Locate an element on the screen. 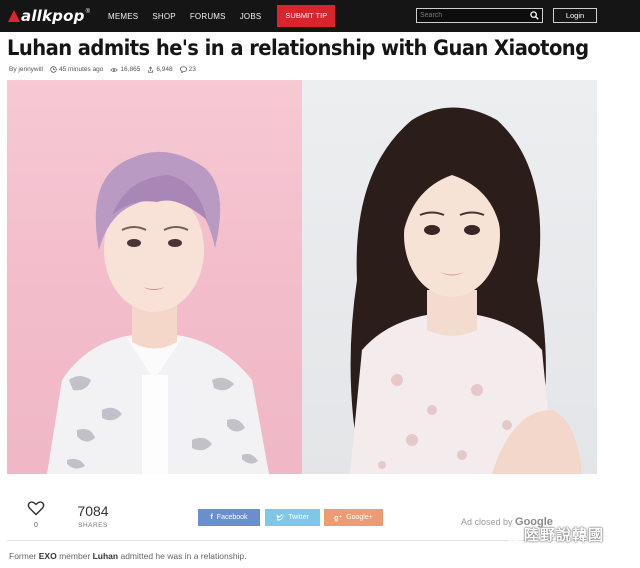 Image resolution: width=640 pixels, height=568 pixels. share-count: 6,948 is located at coordinates (160, 69).